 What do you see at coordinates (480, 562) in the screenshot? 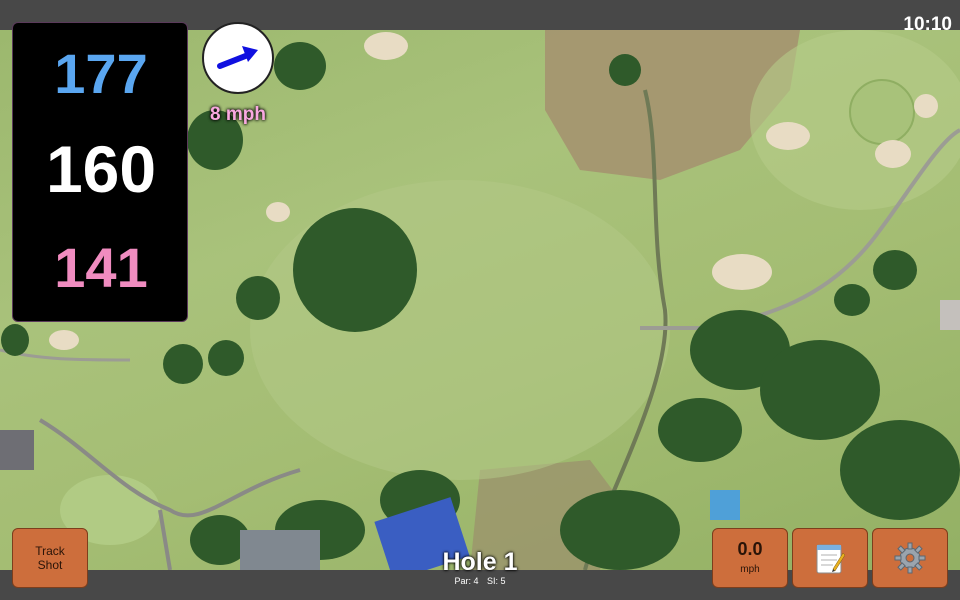
I see `hole-title: Hole 1` at bounding box center [480, 562].